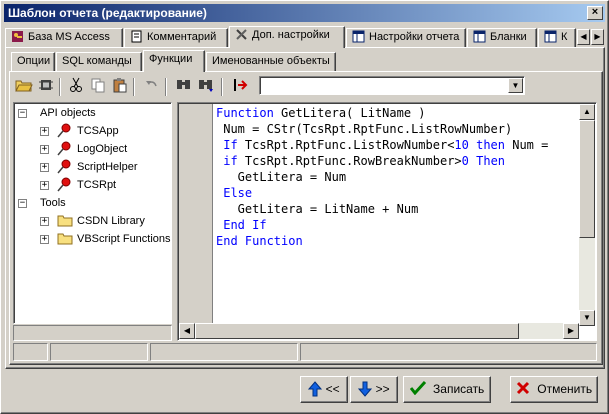 The width and height of the screenshot is (609, 414). I want to click on cut-icon, so click(75, 87).